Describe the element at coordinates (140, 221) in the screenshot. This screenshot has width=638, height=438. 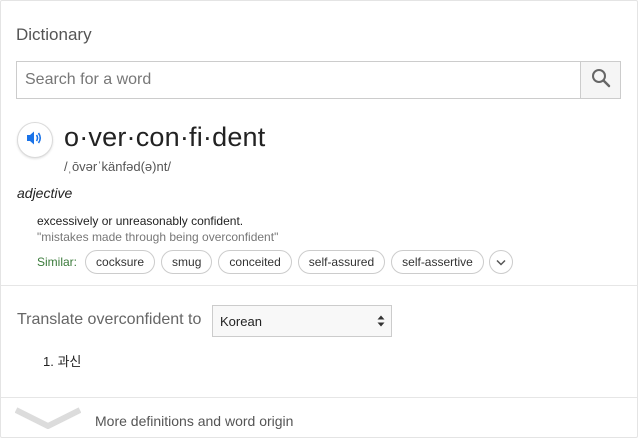
I see `definition-text: excessively or unreasonably confident.` at that location.